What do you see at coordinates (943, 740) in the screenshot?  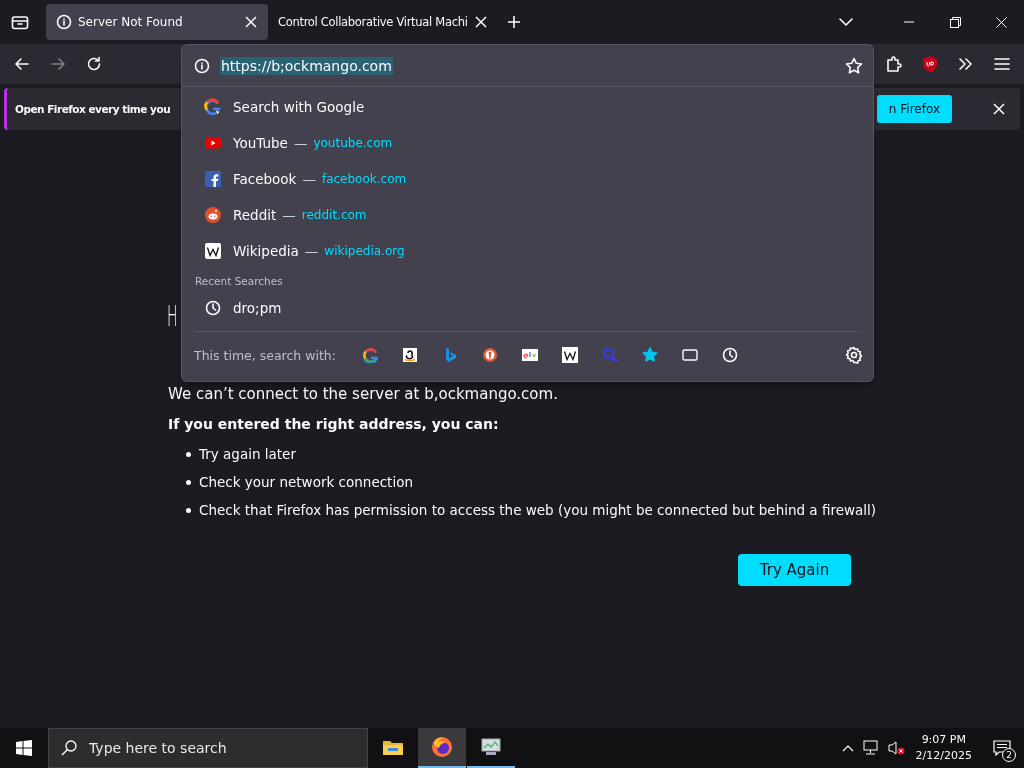 I see `clock-time: 9:07 PM` at bounding box center [943, 740].